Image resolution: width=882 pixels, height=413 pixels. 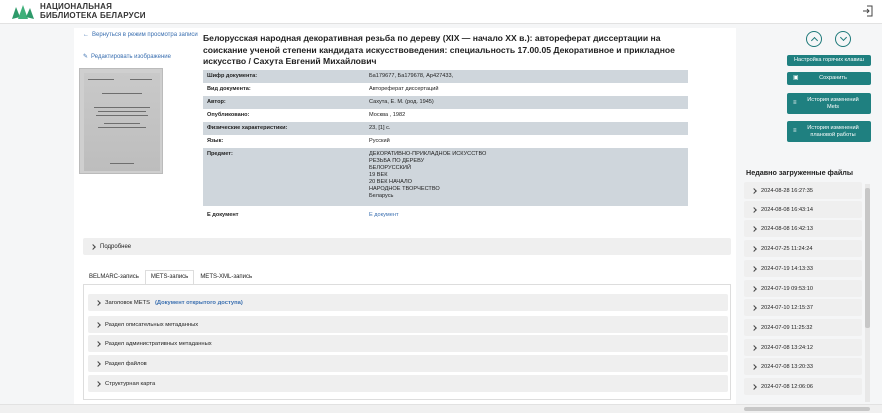 What do you see at coordinates (145, 35) in the screenshot?
I see `back-link-label: Вернуться в режим просмотра записи` at bounding box center [145, 35].